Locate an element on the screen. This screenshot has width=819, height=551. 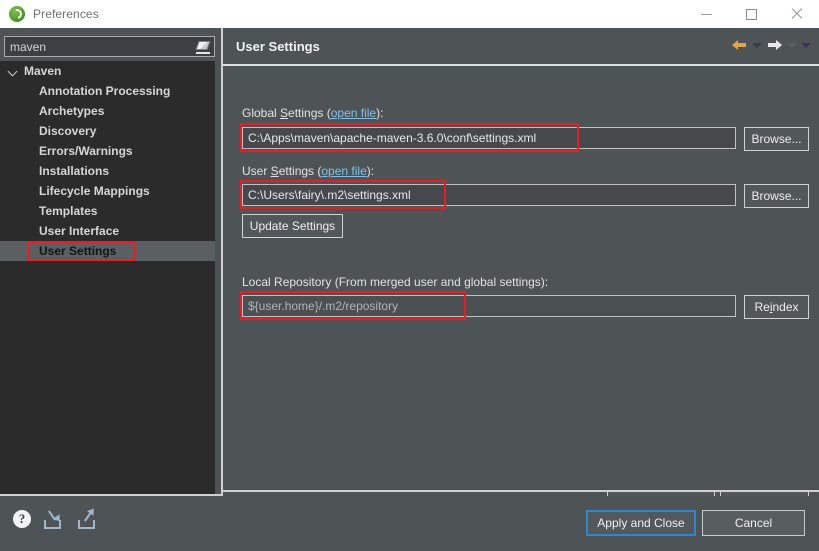
close-button is located at coordinates (796, 14).